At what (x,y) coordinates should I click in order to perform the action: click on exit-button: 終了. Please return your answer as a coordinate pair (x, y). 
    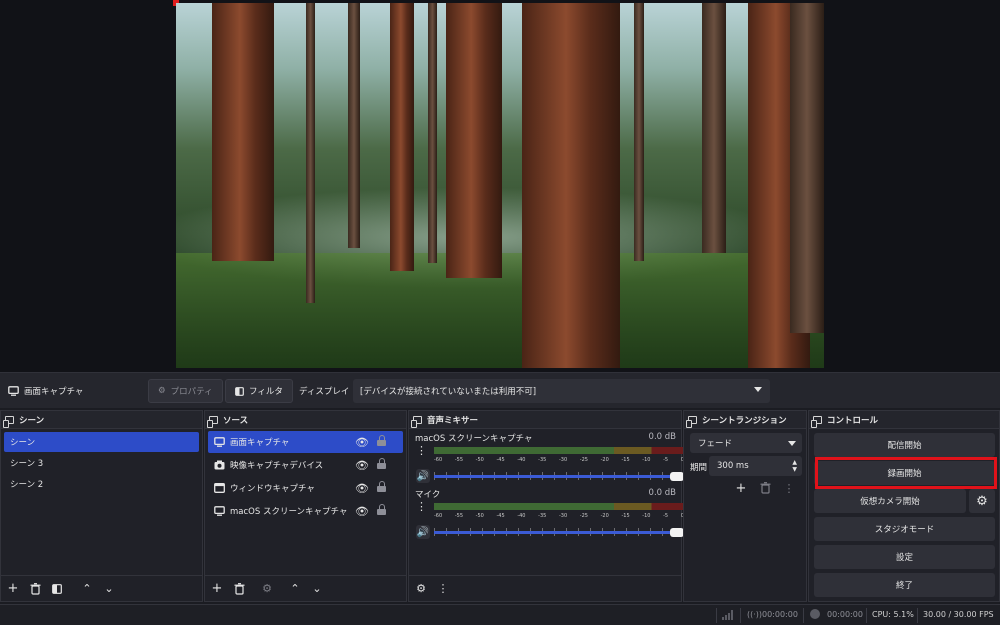
    Looking at the image, I should click on (904, 585).